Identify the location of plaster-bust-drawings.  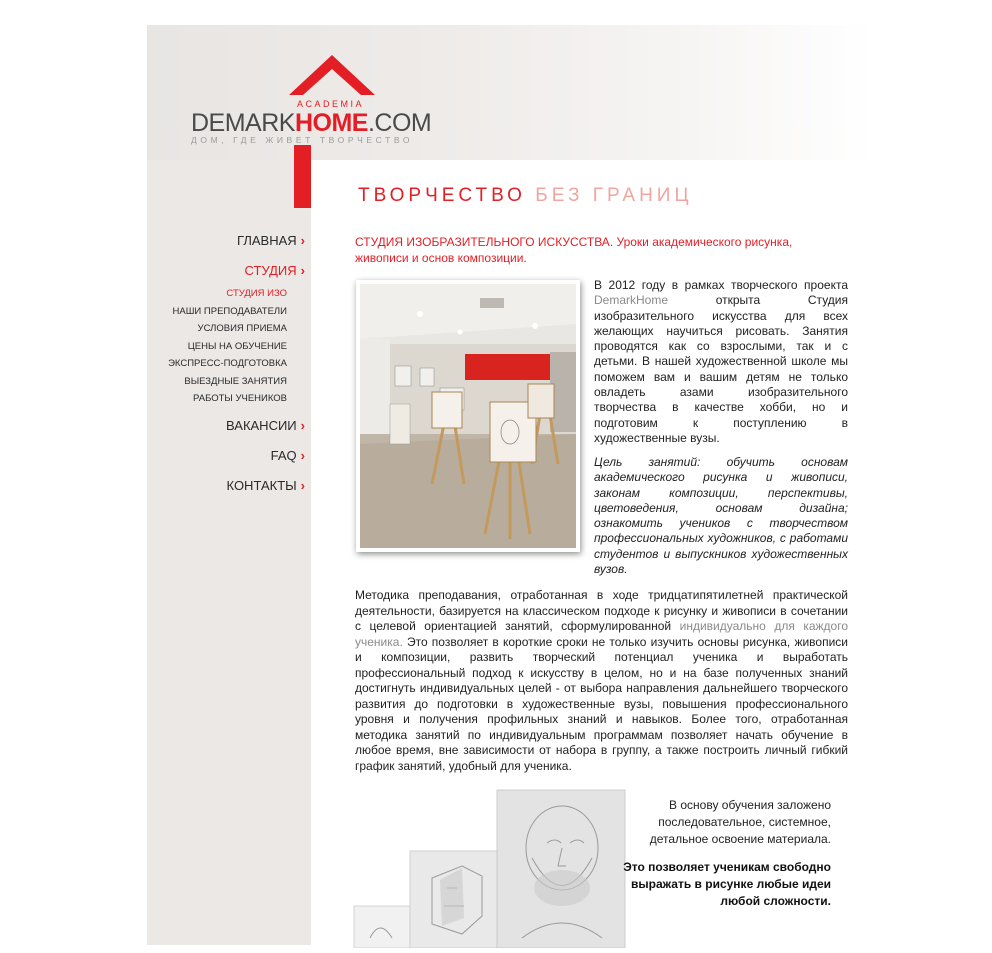
(492, 868).